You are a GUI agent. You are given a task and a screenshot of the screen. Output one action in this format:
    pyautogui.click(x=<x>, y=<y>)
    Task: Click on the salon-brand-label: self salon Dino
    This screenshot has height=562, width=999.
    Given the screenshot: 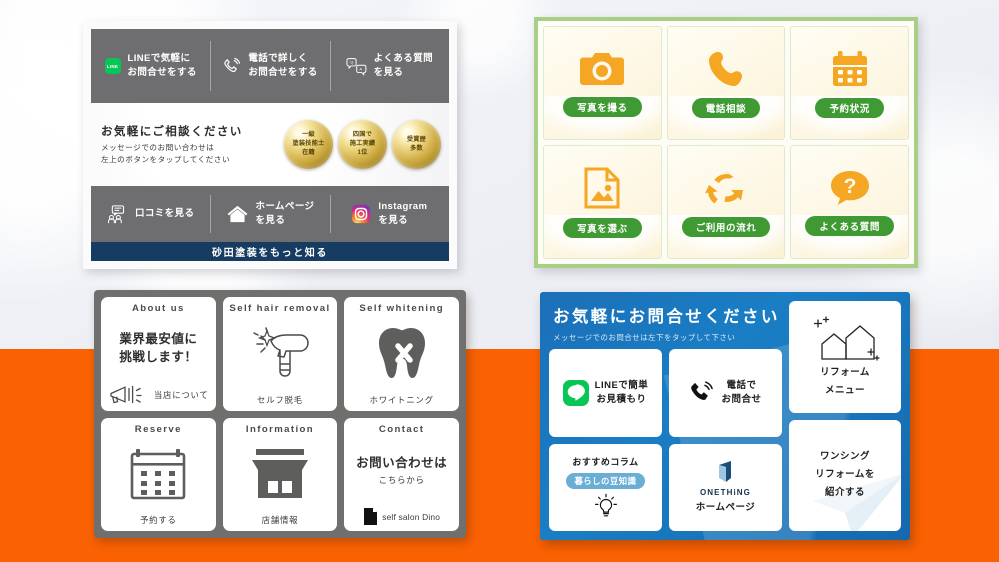 What is the action you would take?
    pyautogui.click(x=411, y=516)
    